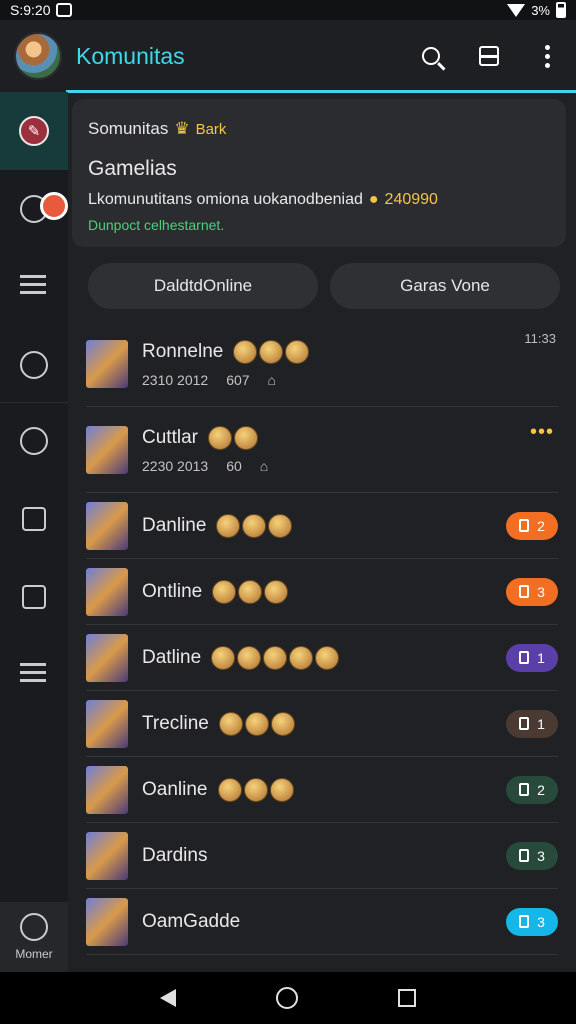 The image size is (576, 1024). I want to click on rail-item-profile: Momer, so click(34, 937).